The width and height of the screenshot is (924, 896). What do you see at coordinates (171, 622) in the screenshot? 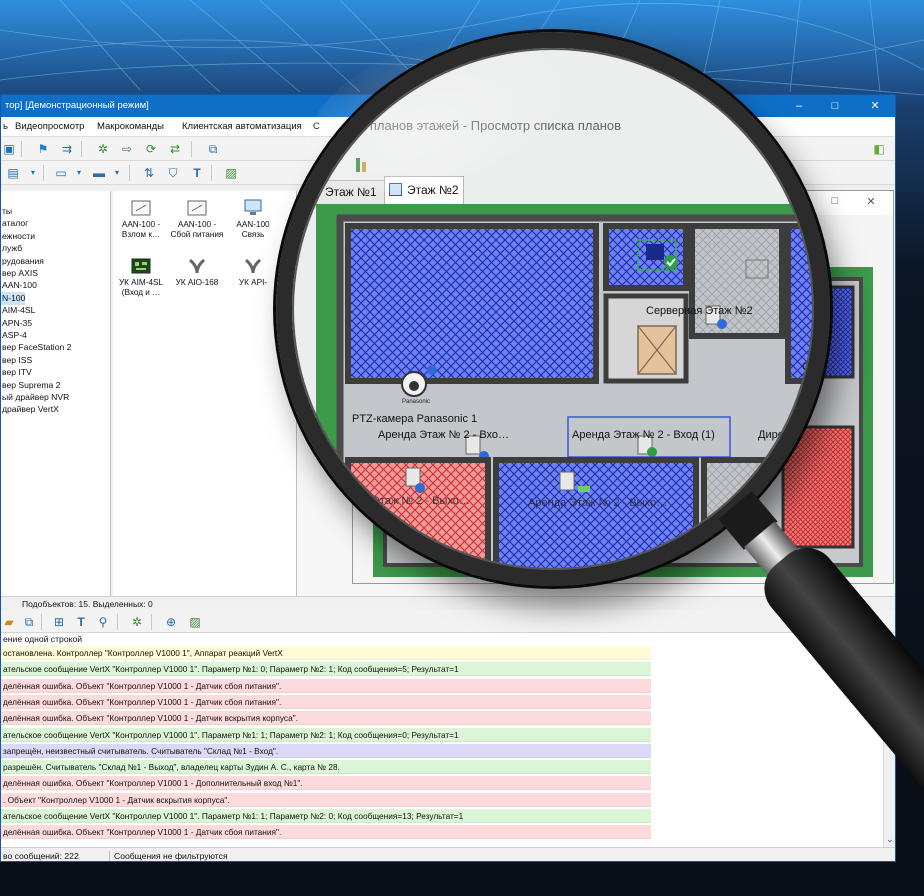
I see `zoom-icon: ⊕` at bounding box center [171, 622].